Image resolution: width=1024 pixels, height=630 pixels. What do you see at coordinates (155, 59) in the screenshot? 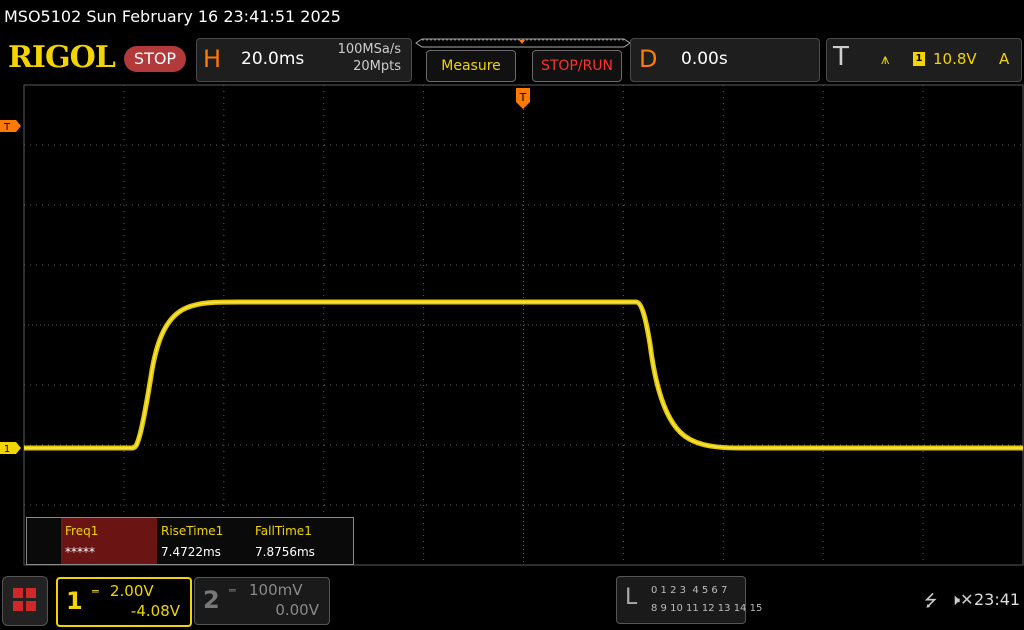
I see `run-state-badge: STOP` at bounding box center [155, 59].